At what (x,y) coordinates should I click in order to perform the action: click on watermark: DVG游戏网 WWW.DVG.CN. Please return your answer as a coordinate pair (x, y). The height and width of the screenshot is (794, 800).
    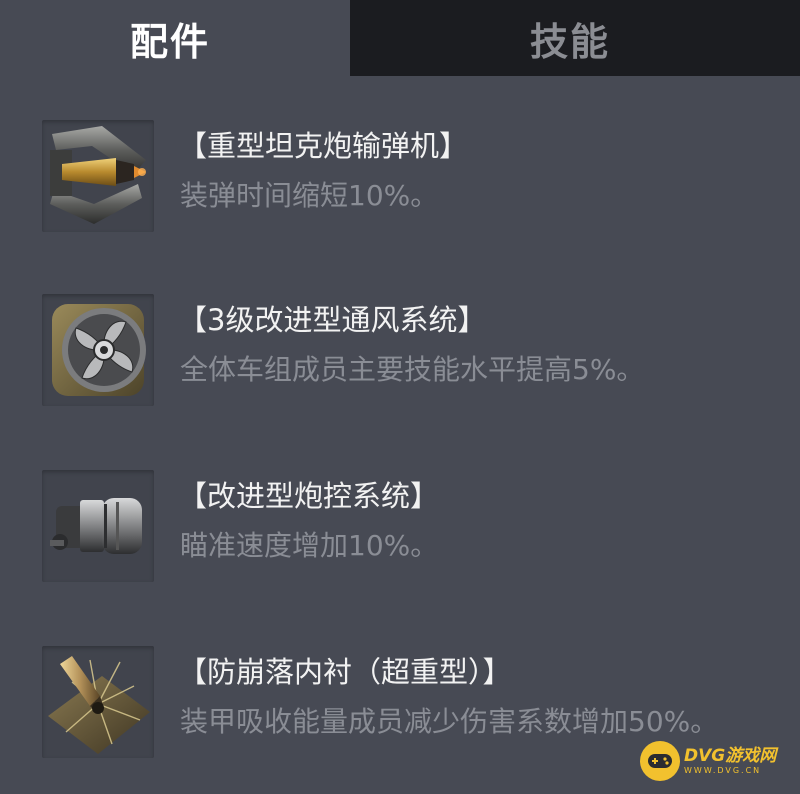
    Looking at the image, I should click on (715, 761).